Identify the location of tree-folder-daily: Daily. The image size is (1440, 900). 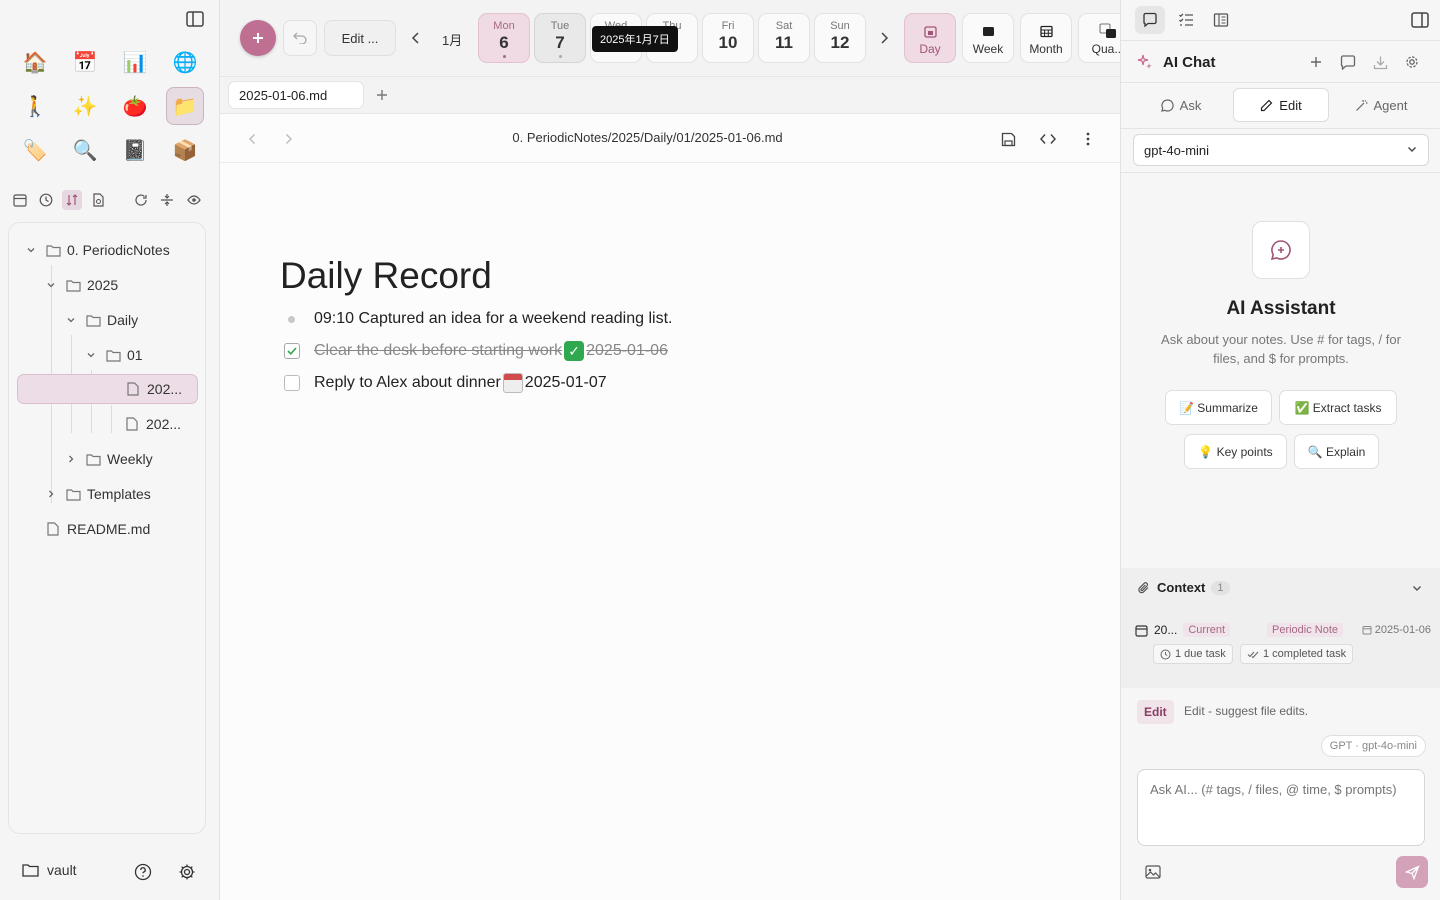
(132, 320).